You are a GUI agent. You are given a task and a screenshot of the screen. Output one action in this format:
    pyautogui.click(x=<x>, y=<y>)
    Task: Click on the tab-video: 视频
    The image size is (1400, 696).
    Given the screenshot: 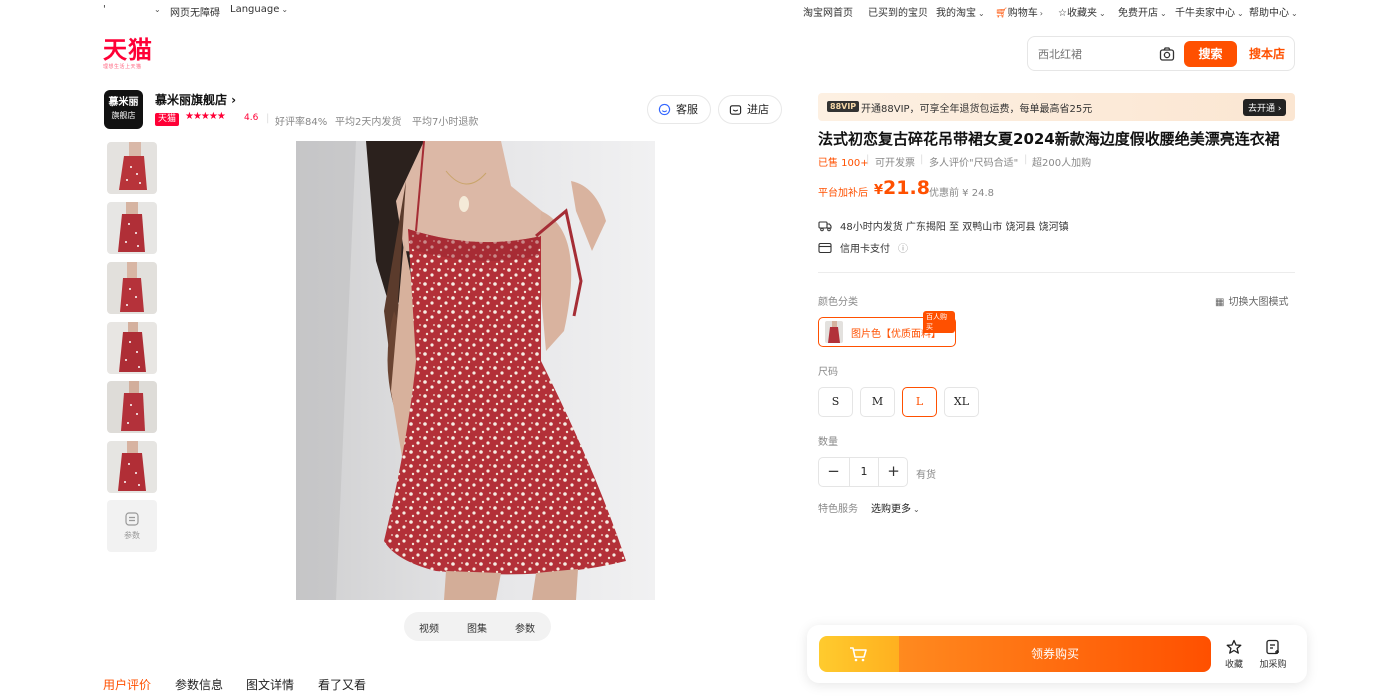 What is the action you would take?
    pyautogui.click(x=429, y=627)
    